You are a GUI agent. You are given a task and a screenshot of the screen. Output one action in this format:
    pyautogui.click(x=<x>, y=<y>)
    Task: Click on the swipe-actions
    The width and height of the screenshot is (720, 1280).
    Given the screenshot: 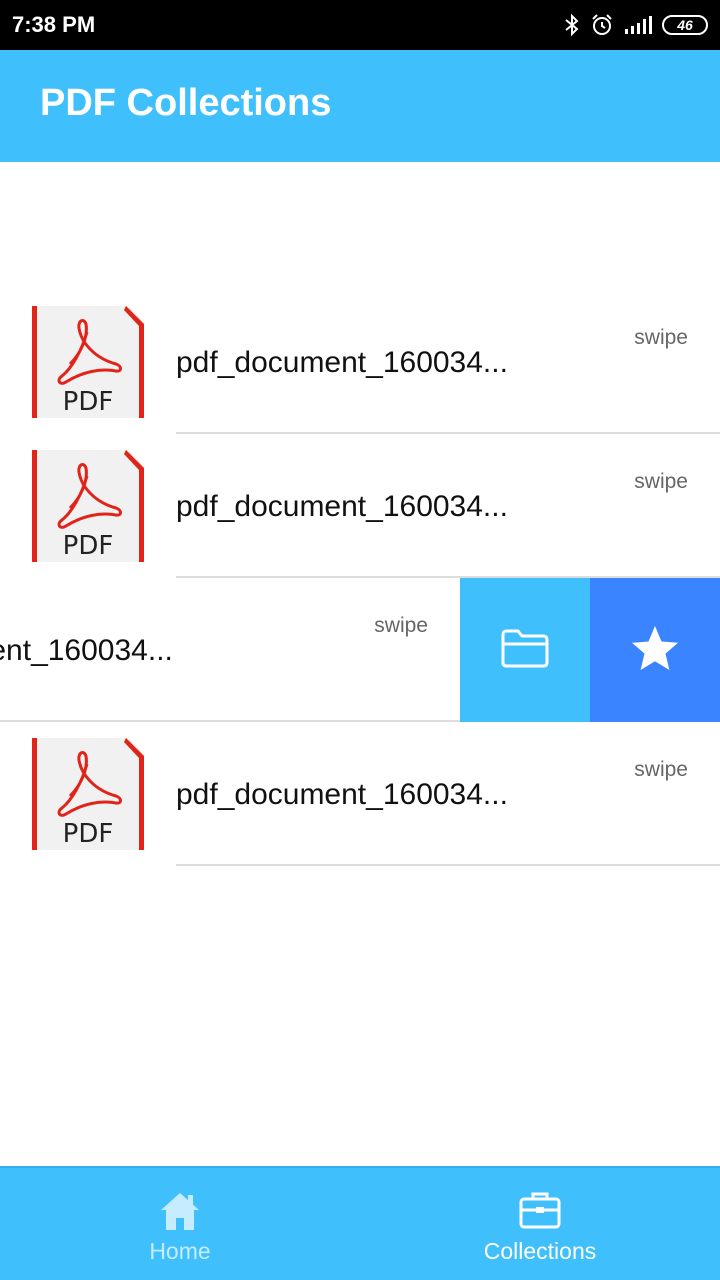 What is the action you would take?
    pyautogui.click(x=590, y=650)
    